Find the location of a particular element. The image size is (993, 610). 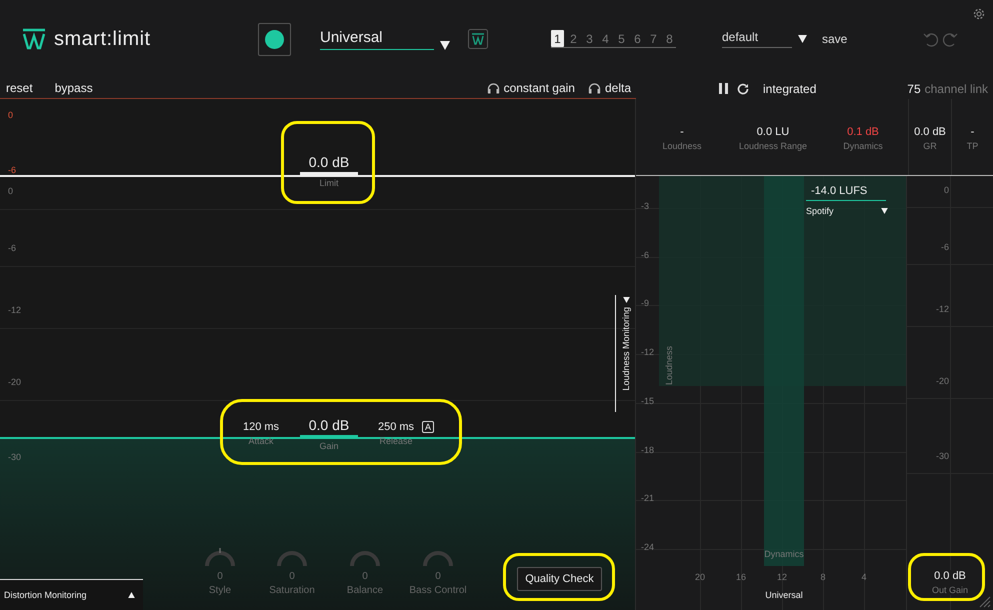

snapshot-tab: 3 is located at coordinates (589, 38).